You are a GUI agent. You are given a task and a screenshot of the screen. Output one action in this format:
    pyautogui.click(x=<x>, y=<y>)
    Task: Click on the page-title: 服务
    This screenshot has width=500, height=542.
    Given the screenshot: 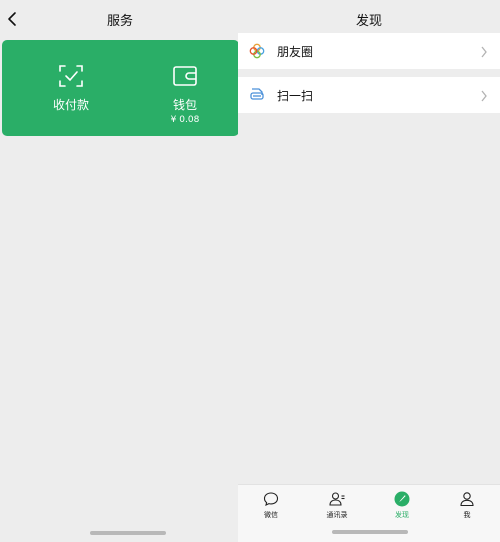 What is the action you would take?
    pyautogui.click(x=119, y=21)
    